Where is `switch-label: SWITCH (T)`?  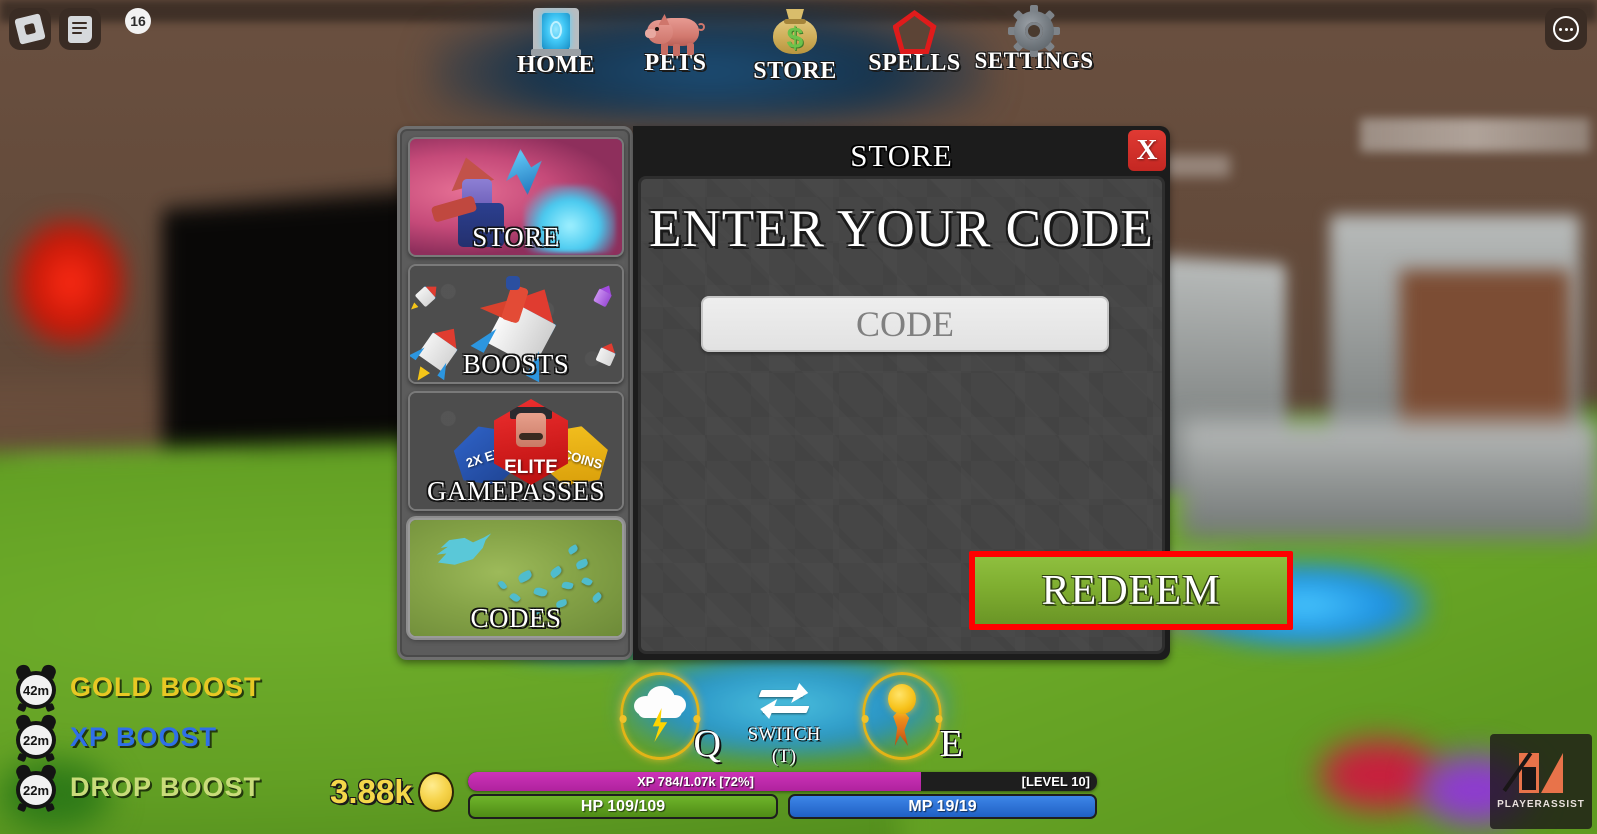
switch-label: SWITCH (T) is located at coordinates (784, 745).